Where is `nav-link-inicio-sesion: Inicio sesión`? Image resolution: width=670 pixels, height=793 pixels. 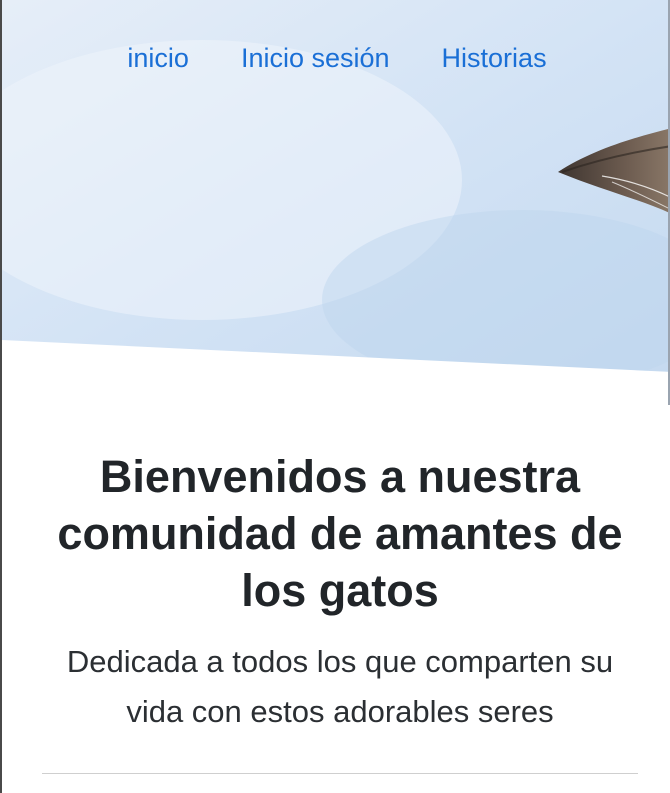
nav-link-inicio-sesion: Inicio sesión is located at coordinates (315, 58).